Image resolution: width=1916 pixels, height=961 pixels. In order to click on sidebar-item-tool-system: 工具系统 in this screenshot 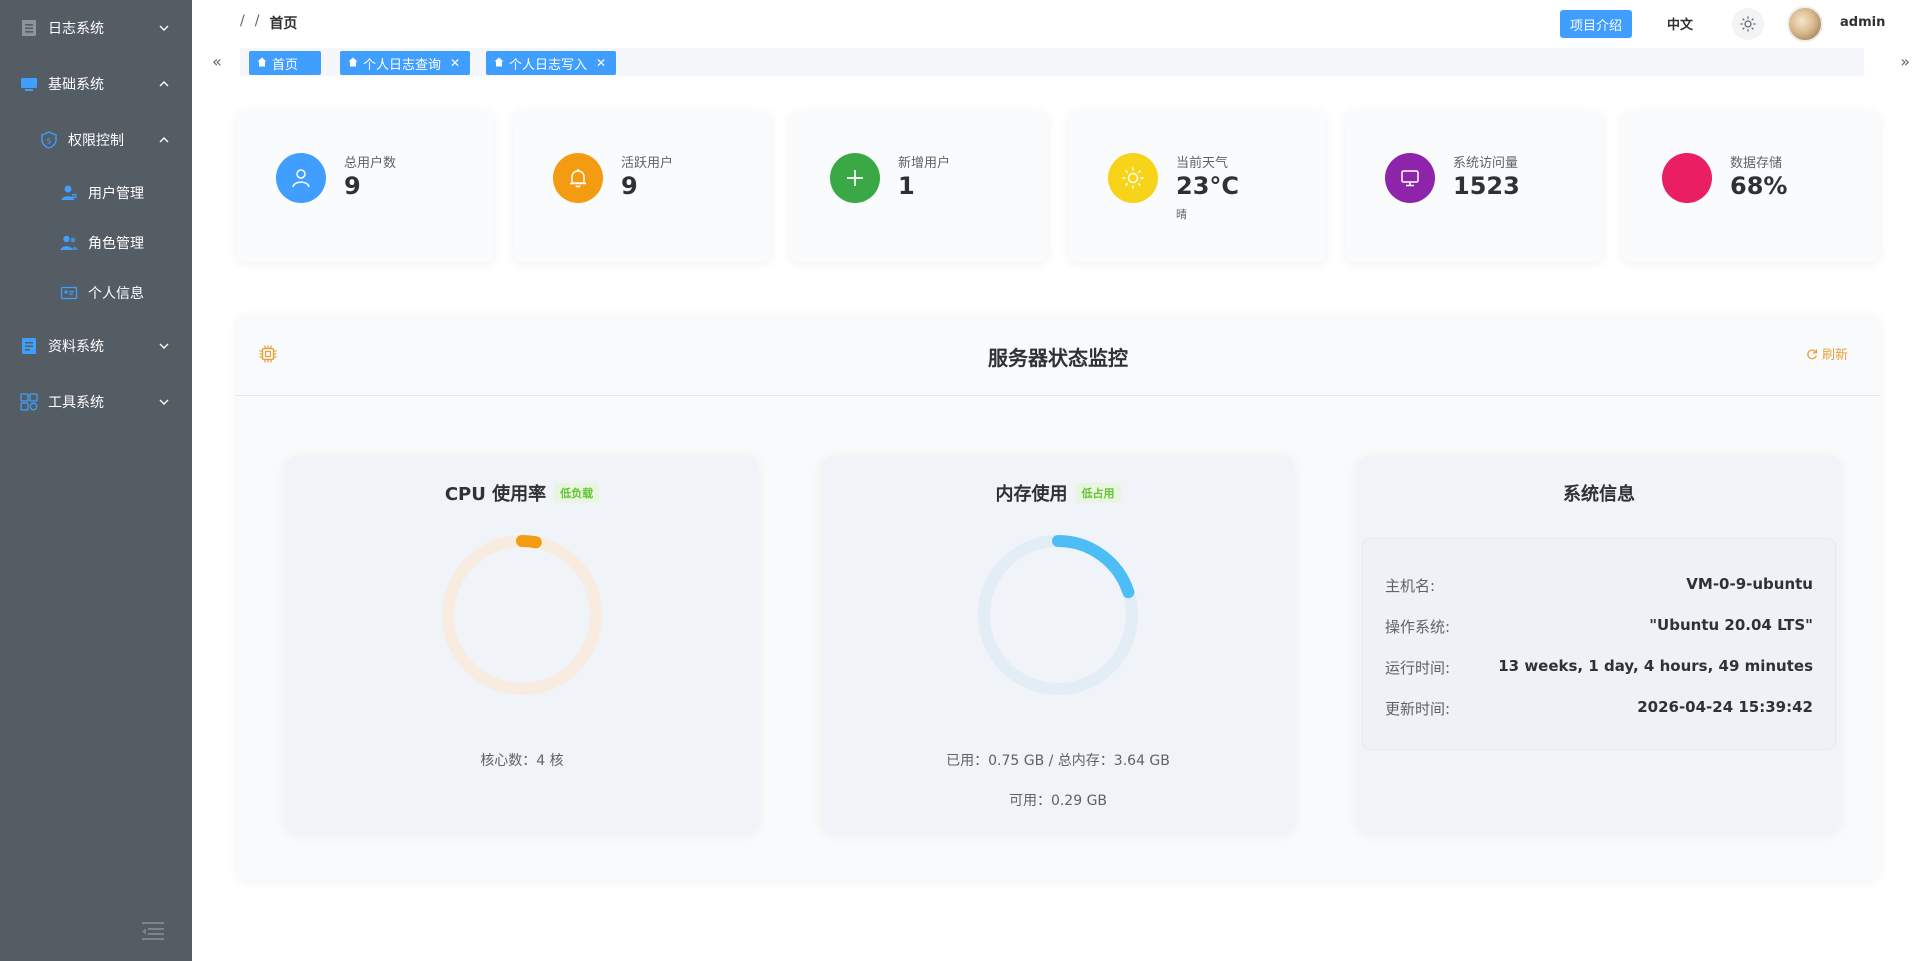, I will do `click(96, 402)`.